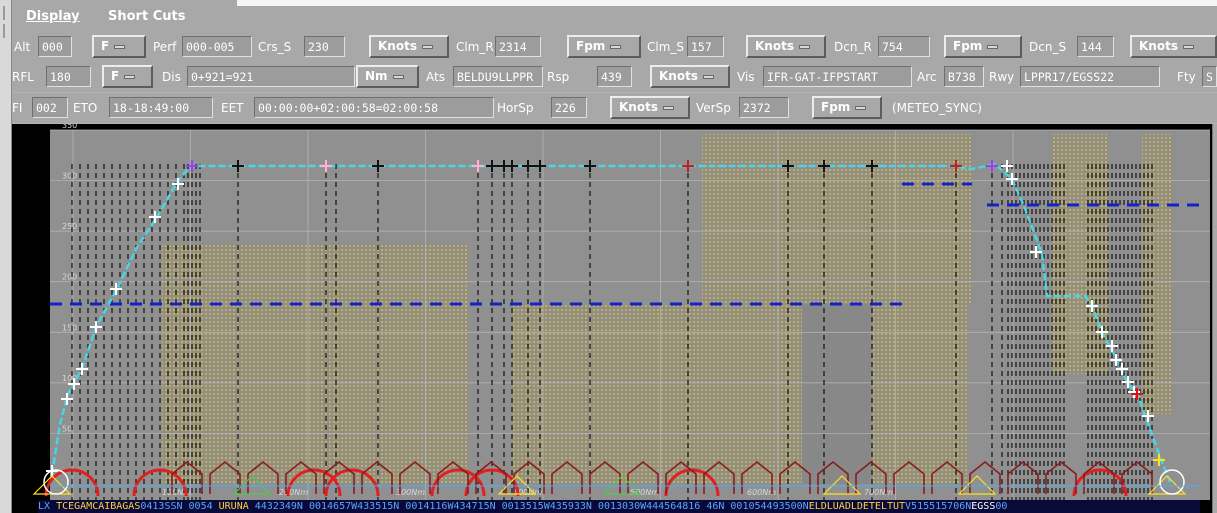 This screenshot has height=513, width=1217. Describe the element at coordinates (119, 46) in the screenshot. I see `alt-unit-button: F` at that location.